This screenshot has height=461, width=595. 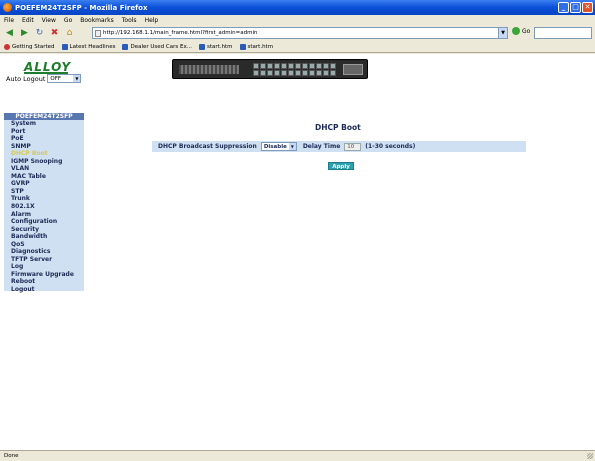 I want to click on broadcast-suppression-select: Disable ▼, so click(x=278, y=146).